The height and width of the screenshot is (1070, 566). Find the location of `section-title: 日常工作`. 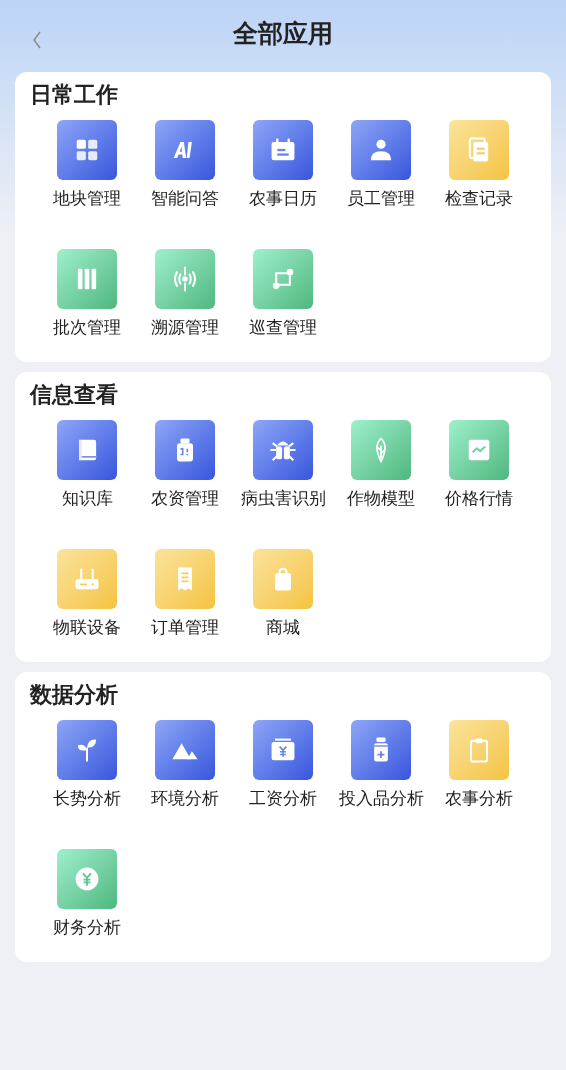

section-title: 日常工作 is located at coordinates (74, 95).